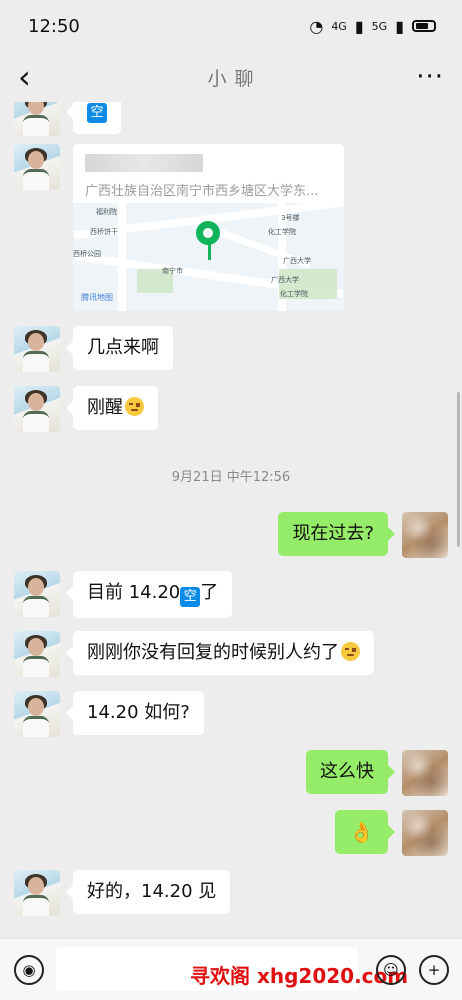  What do you see at coordinates (231, 715) in the screenshot?
I see `message-row: 14.20 如何?` at bounding box center [231, 715].